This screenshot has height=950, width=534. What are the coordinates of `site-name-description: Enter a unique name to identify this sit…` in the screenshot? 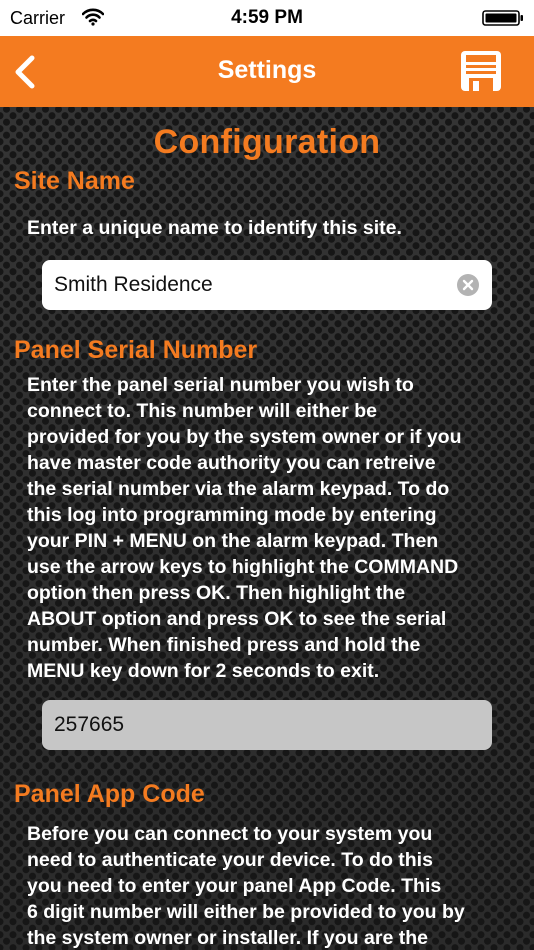 It's located at (214, 228).